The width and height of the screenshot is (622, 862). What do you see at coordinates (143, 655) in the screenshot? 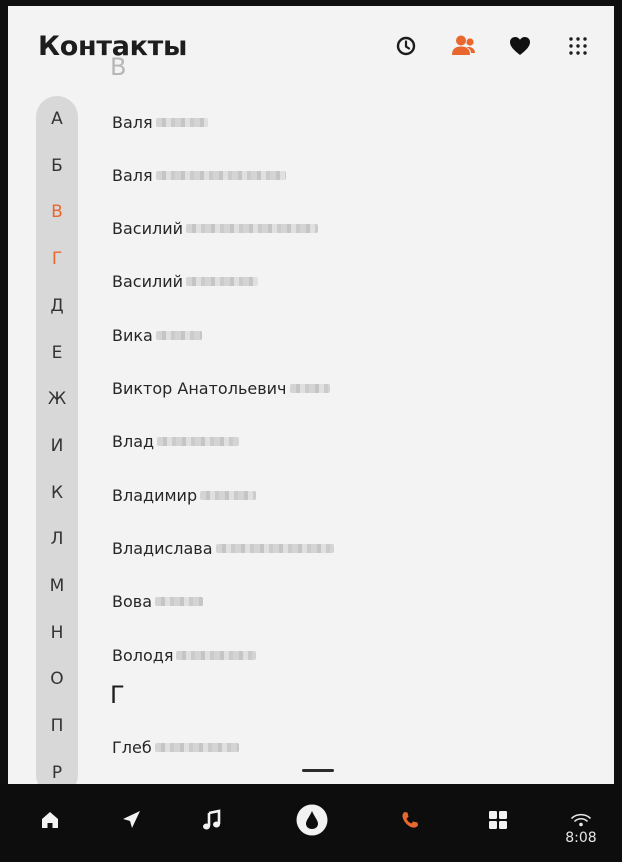
I see `contact-name: Володя` at bounding box center [143, 655].